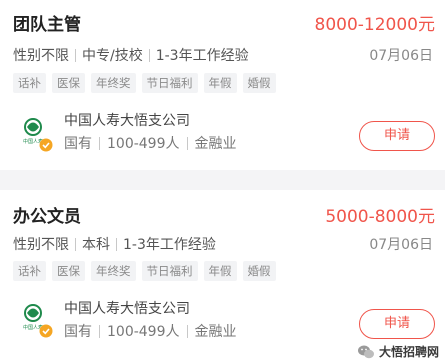  What do you see at coordinates (112, 56) in the screenshot?
I see `education-requirement: 中专/技校` at bounding box center [112, 56].